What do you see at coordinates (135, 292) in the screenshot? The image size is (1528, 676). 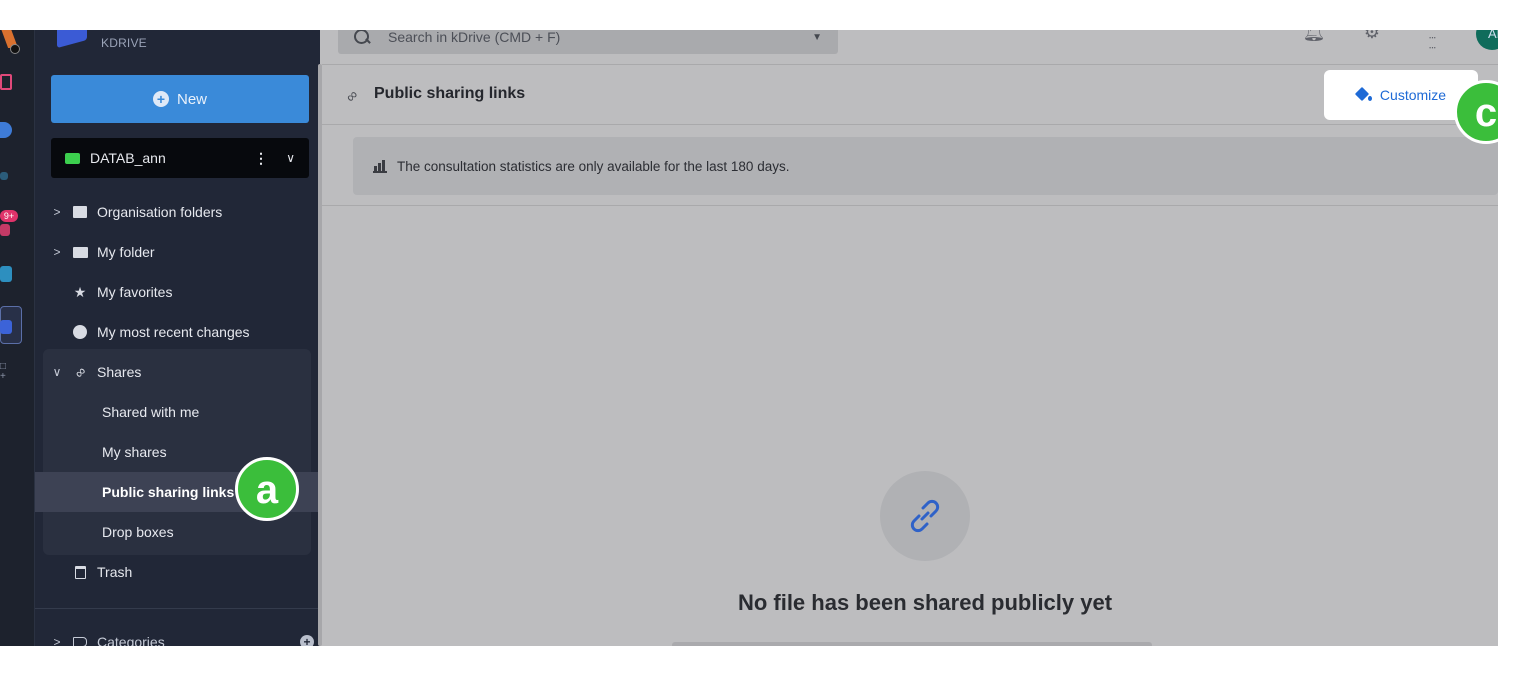 I see `sidebar-item-label: My favorites` at bounding box center [135, 292].